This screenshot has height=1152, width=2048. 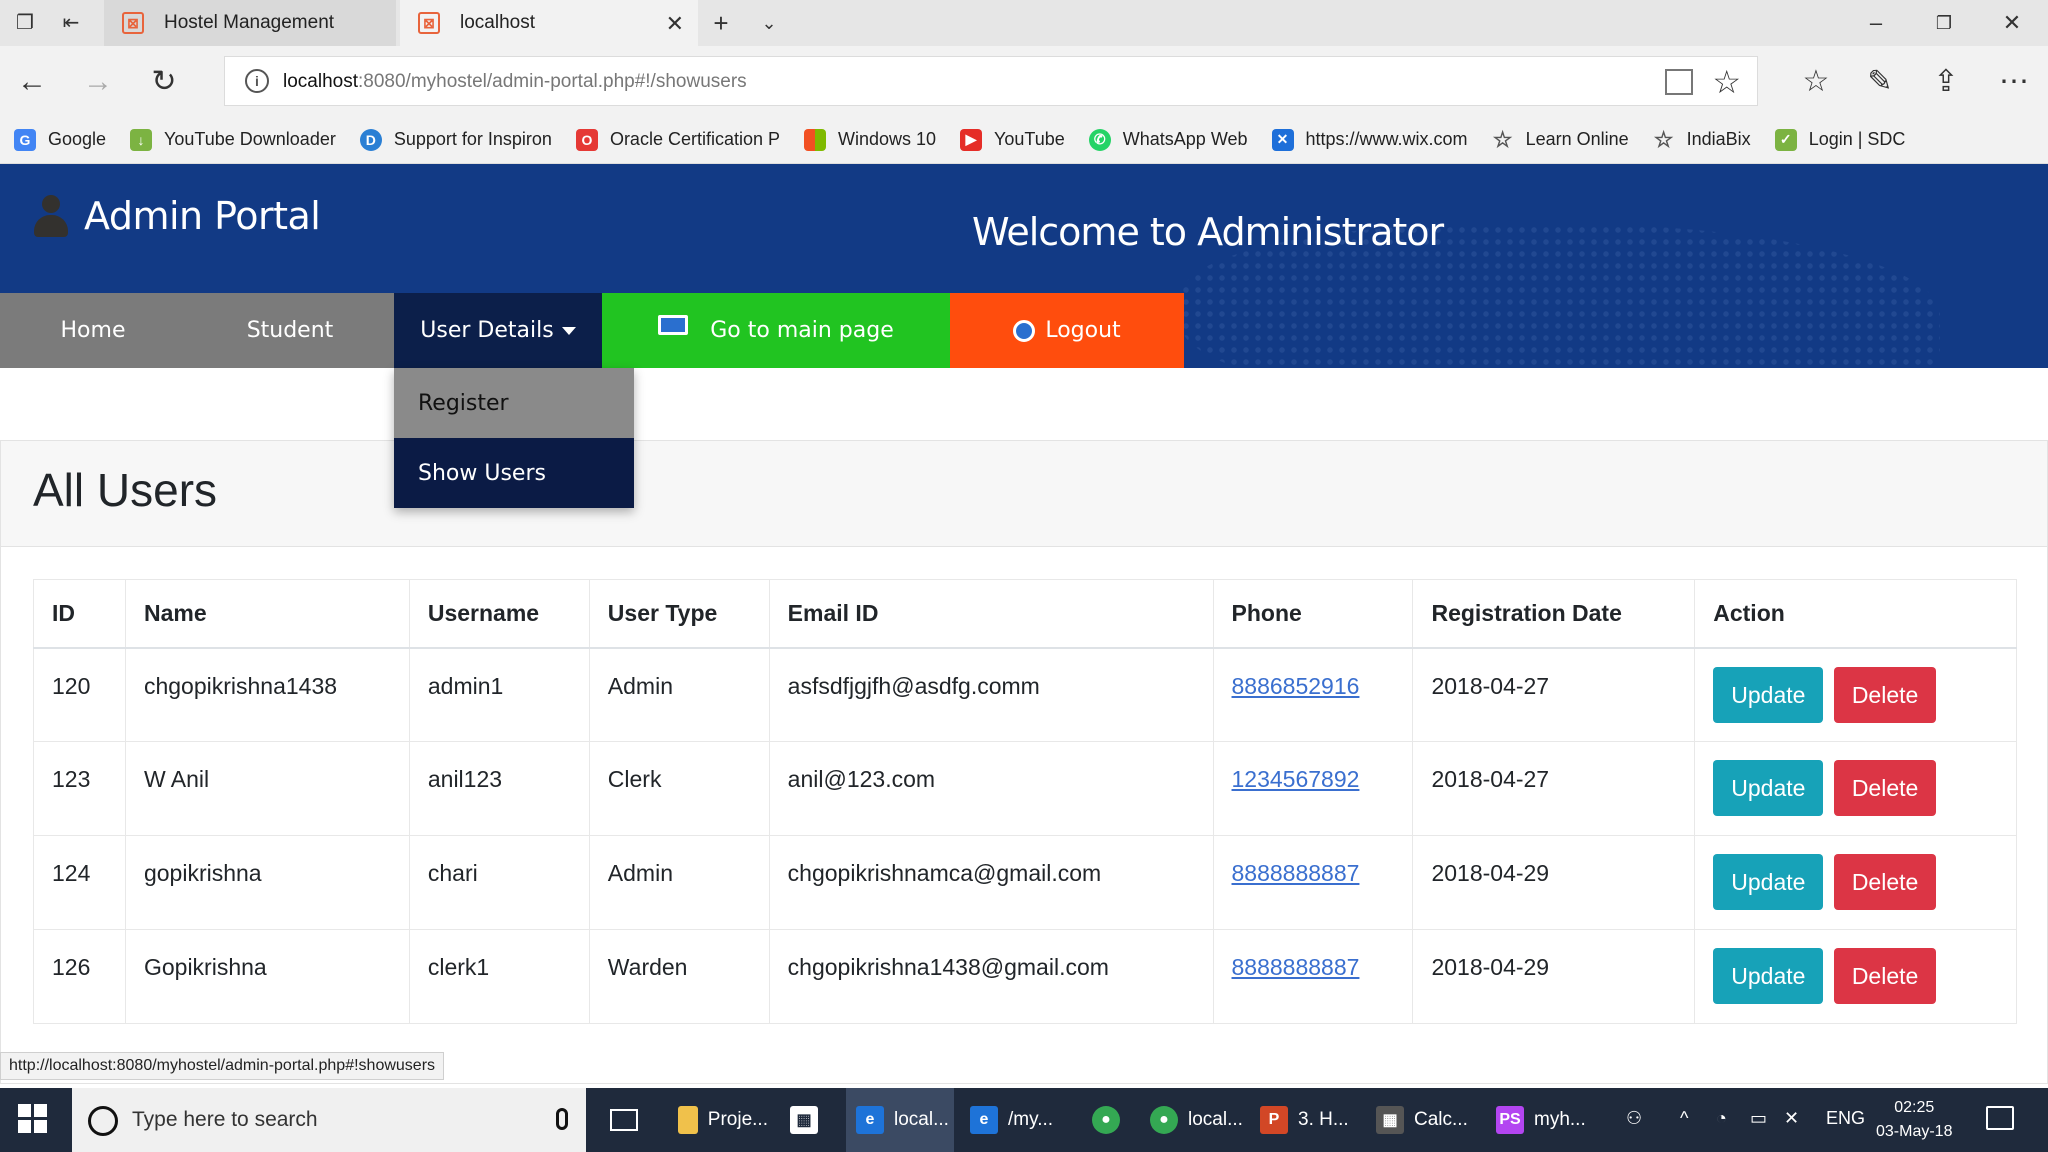 I want to click on back-icon: ←, so click(x=32, y=82).